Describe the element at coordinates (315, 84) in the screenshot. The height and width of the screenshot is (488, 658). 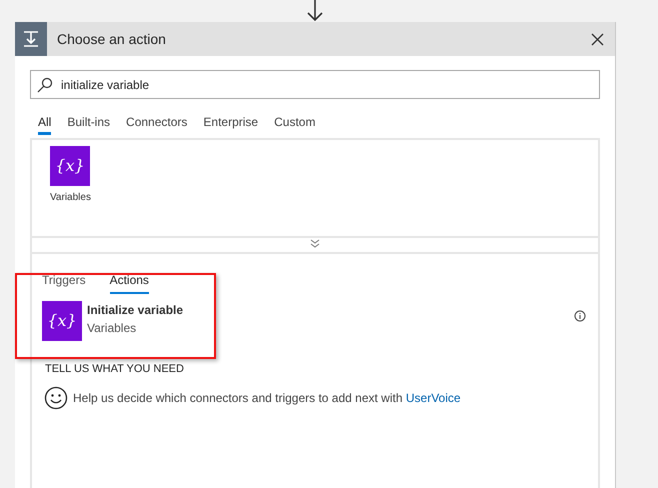
I see `search-field: initialize variable` at that location.